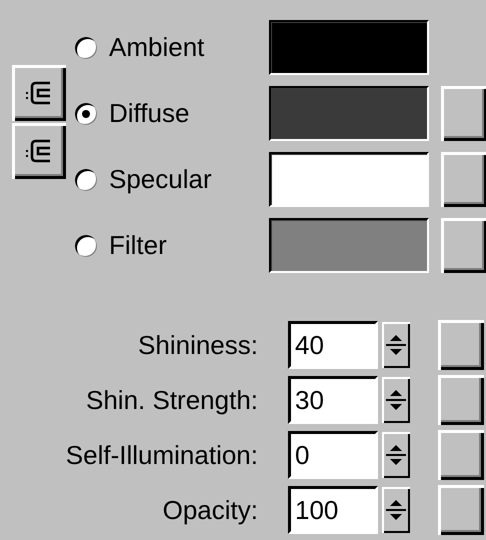 This screenshot has width=486, height=540. Describe the element at coordinates (210, 510) in the screenshot. I see `parameter-label: Opacity:` at that location.